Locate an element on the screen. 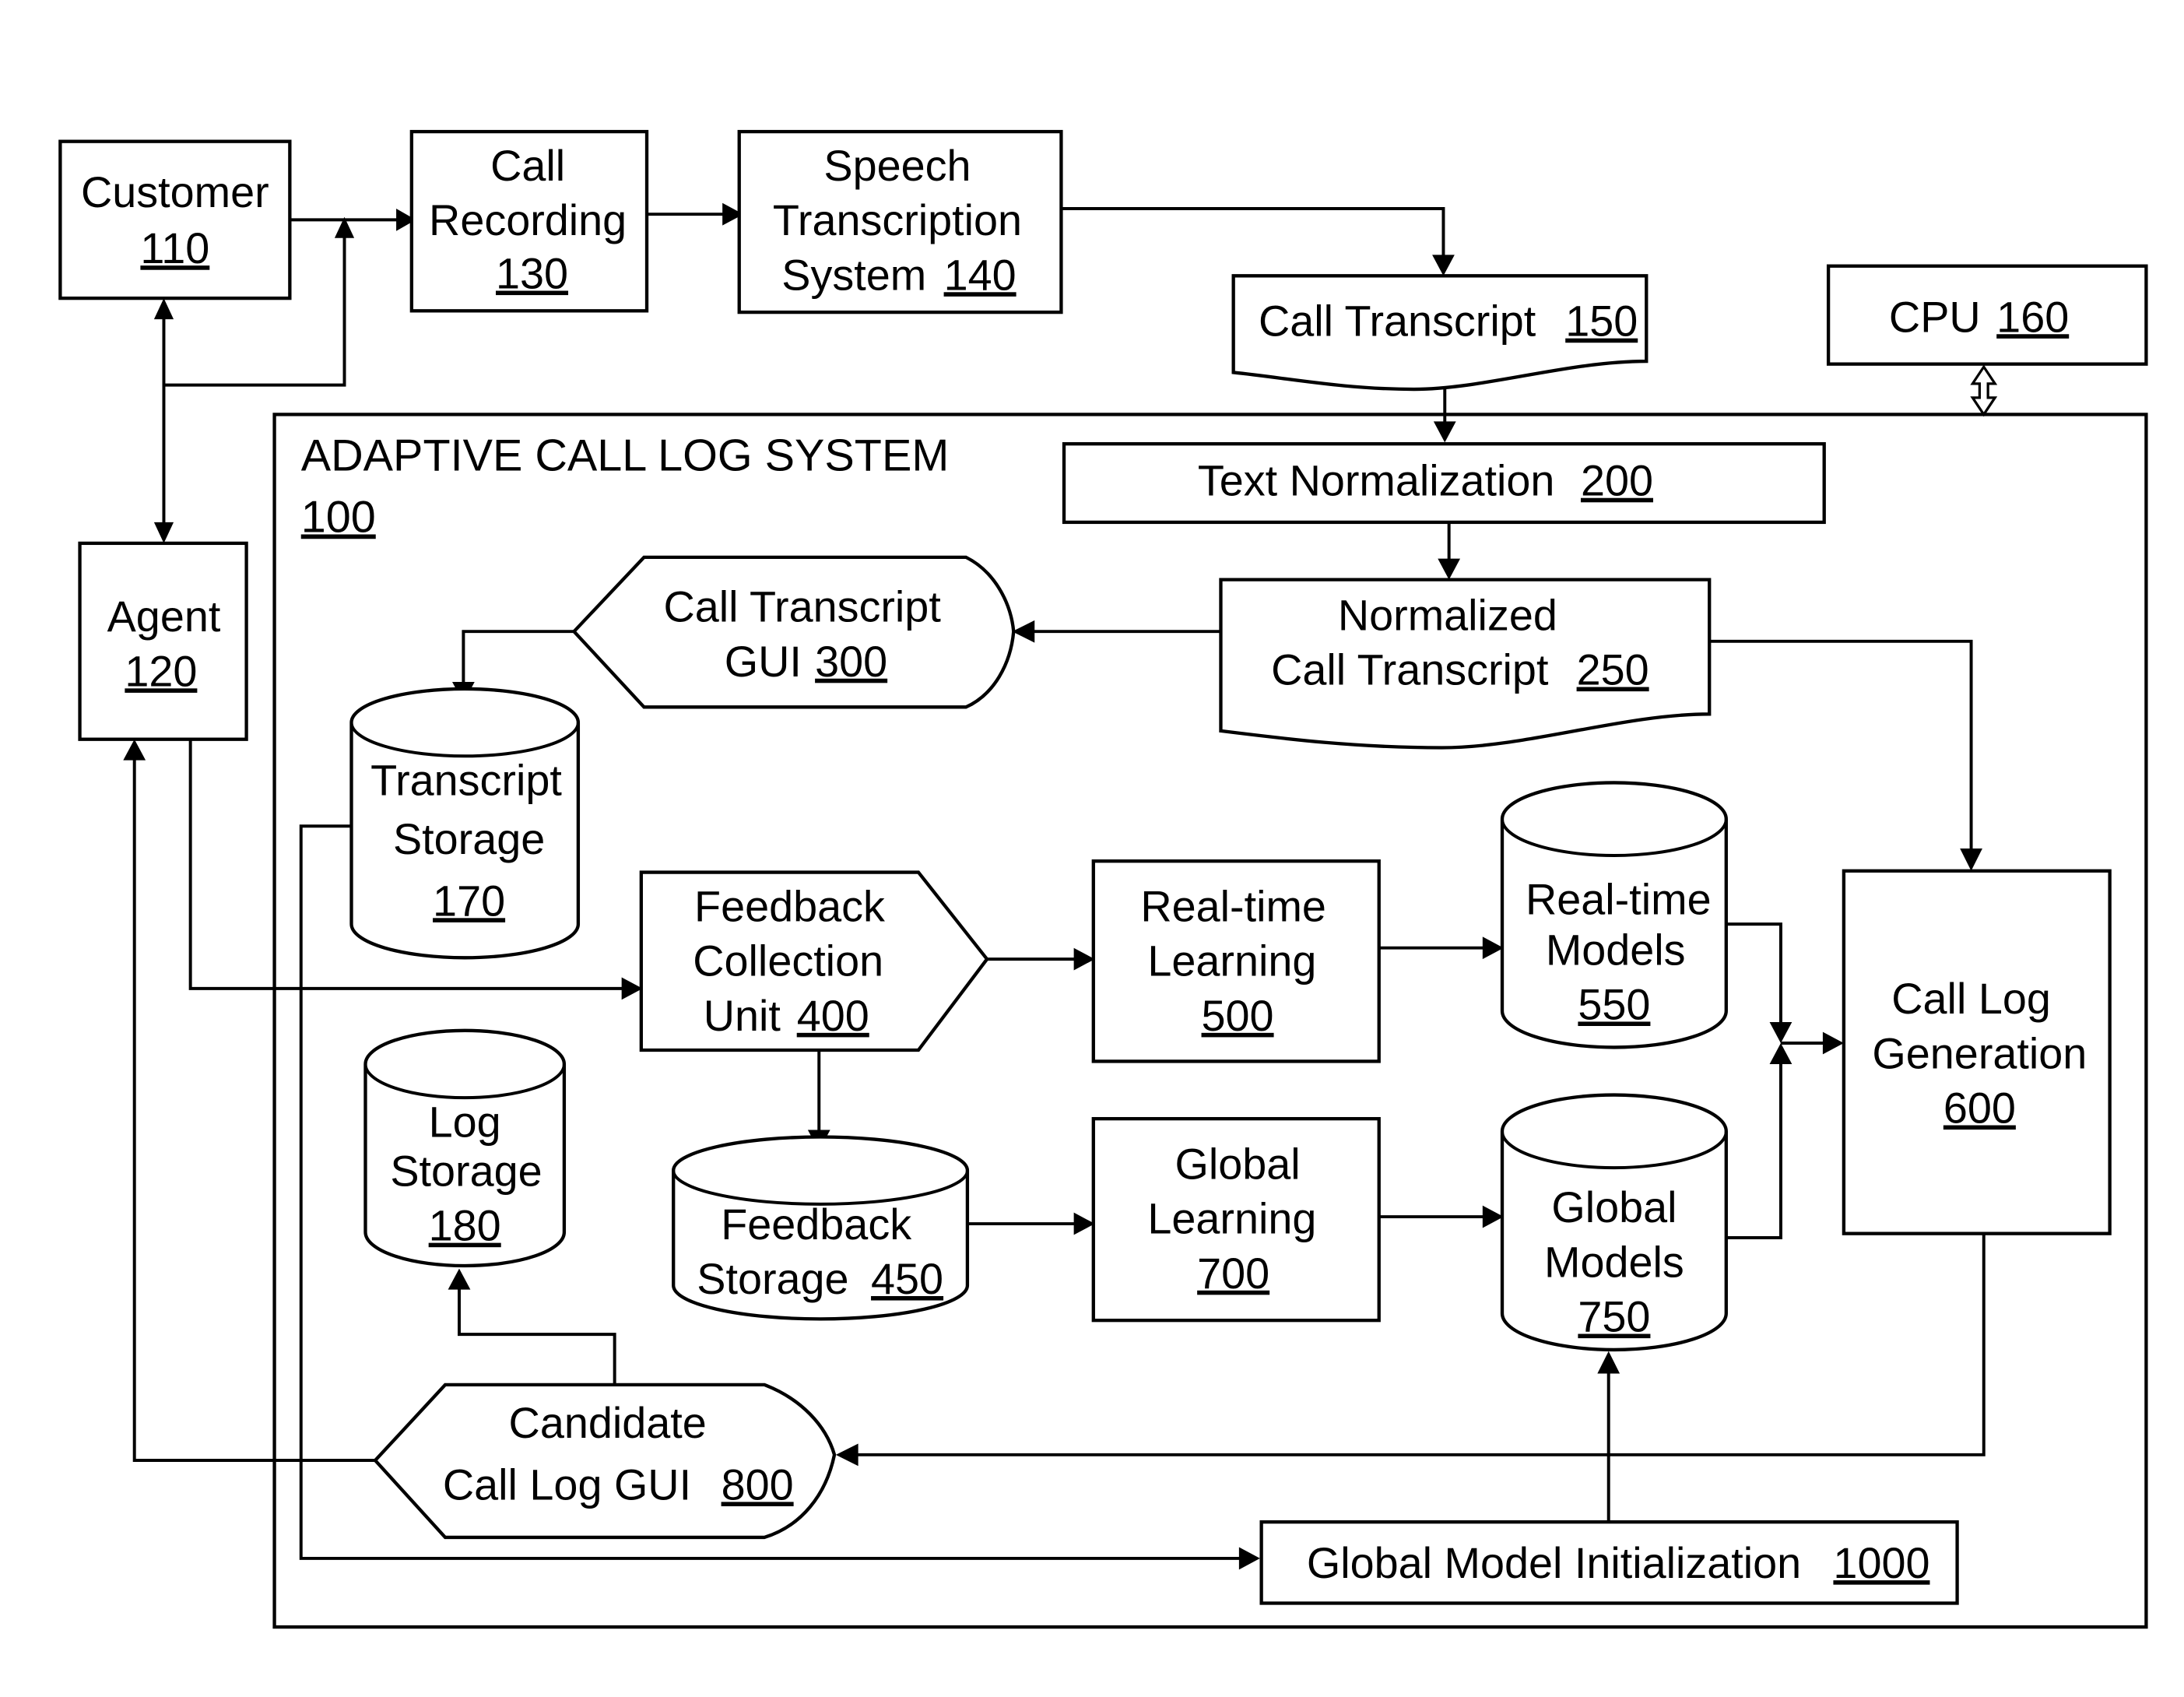  node-normalized-call-transcript: Normalized Call Transcript 250 is located at coordinates (1465, 664).